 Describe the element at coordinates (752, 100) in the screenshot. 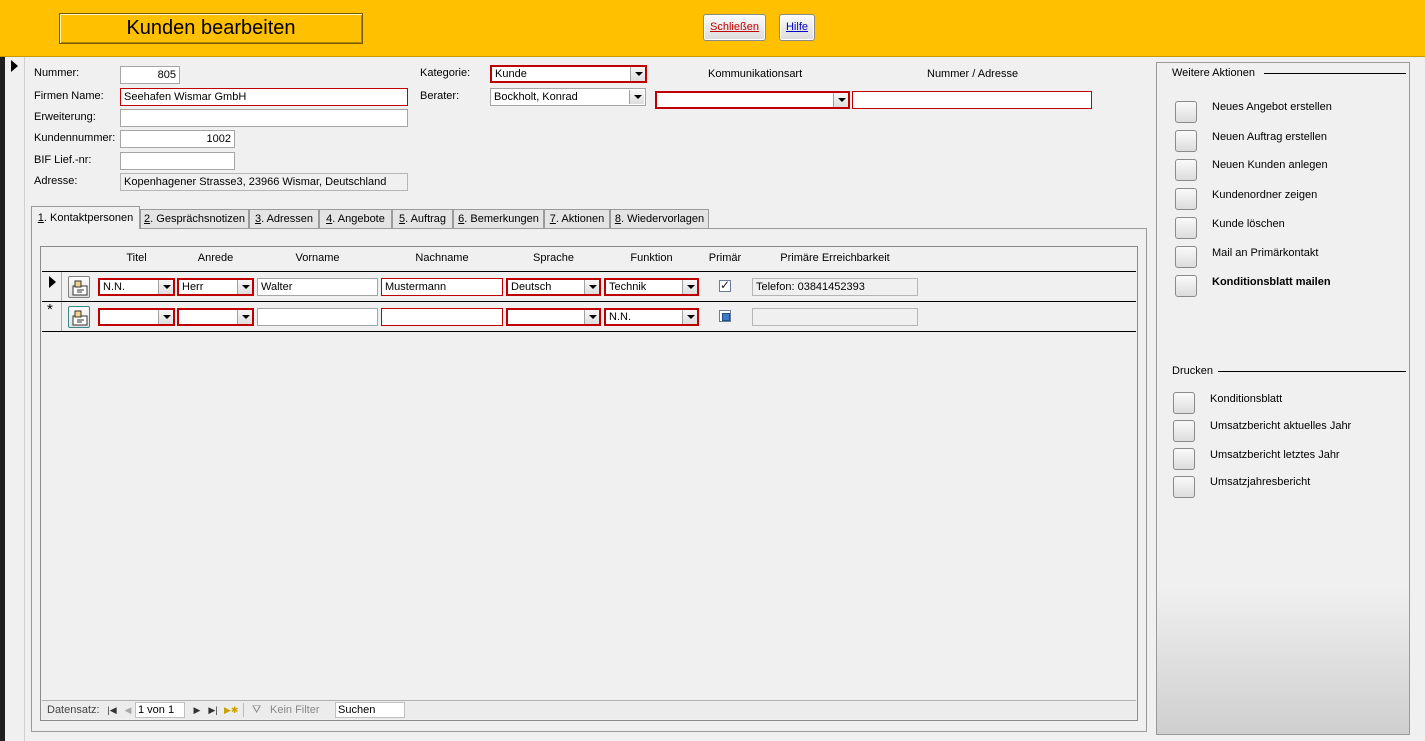

I see `kommunikationsart-combo` at that location.